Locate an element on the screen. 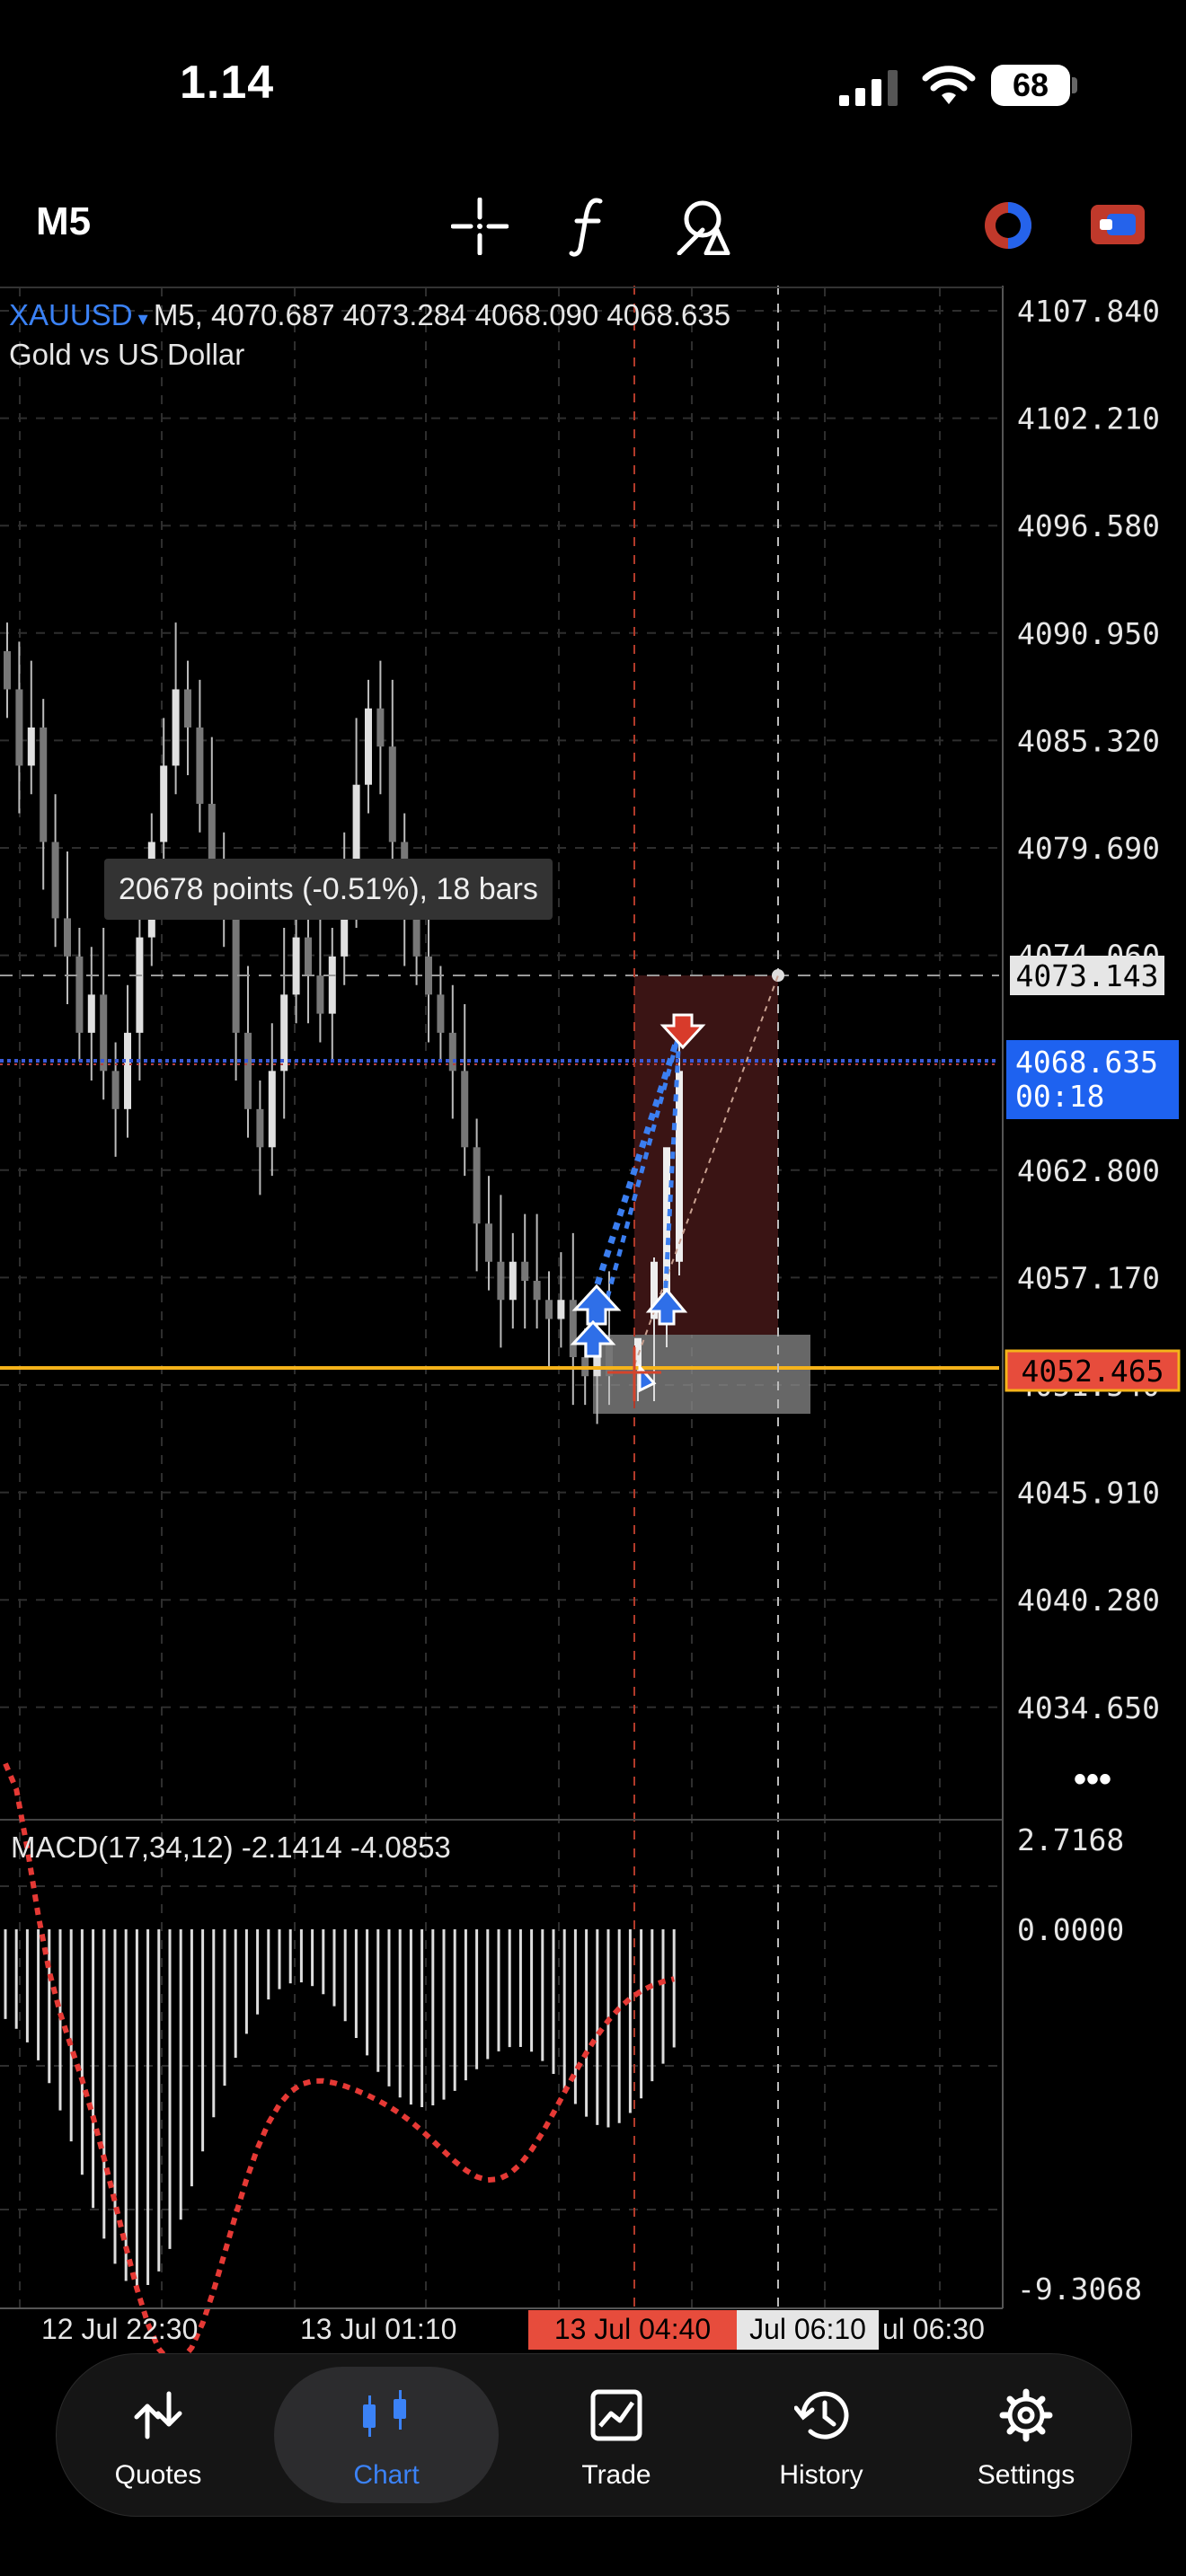 The height and width of the screenshot is (2576, 1186). tab-chart-label: Chart is located at coordinates (386, 2475).